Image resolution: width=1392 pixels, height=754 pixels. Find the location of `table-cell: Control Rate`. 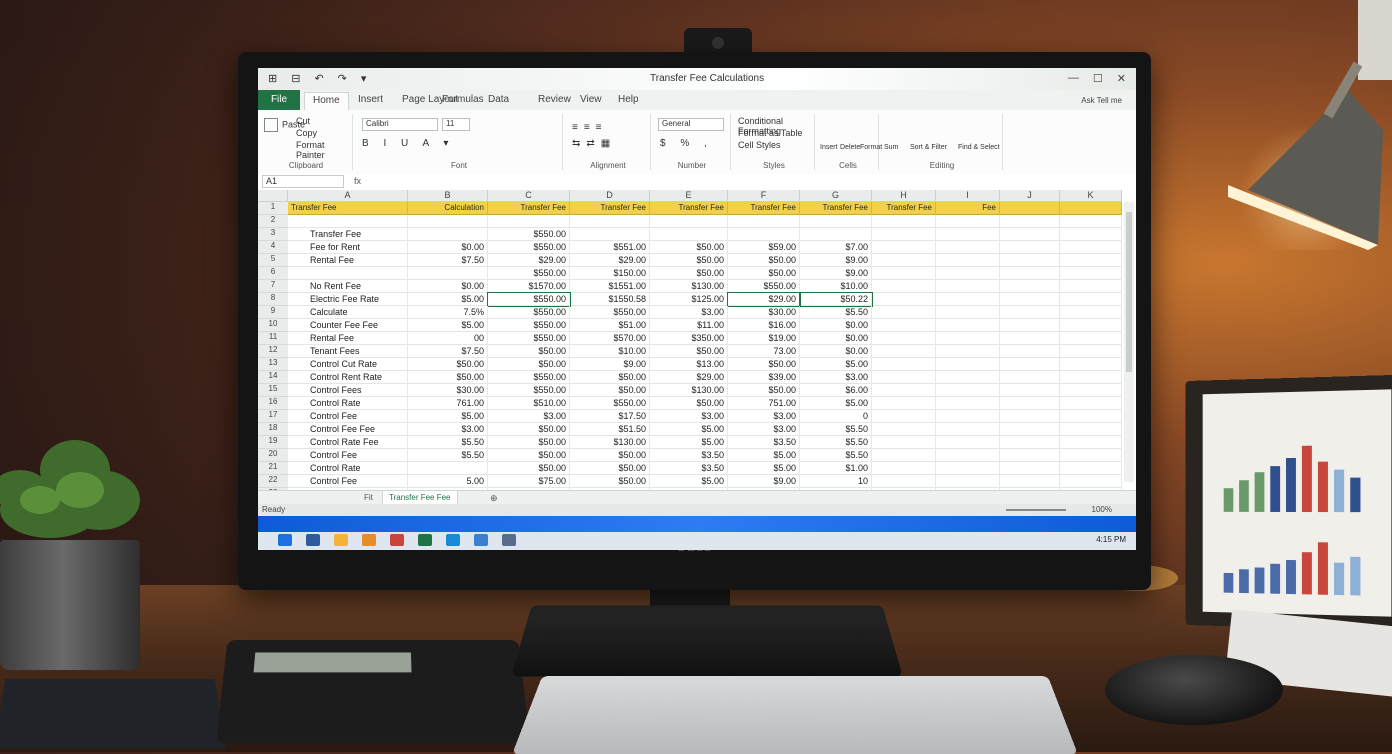

table-cell: Control Rate is located at coordinates (348, 468).